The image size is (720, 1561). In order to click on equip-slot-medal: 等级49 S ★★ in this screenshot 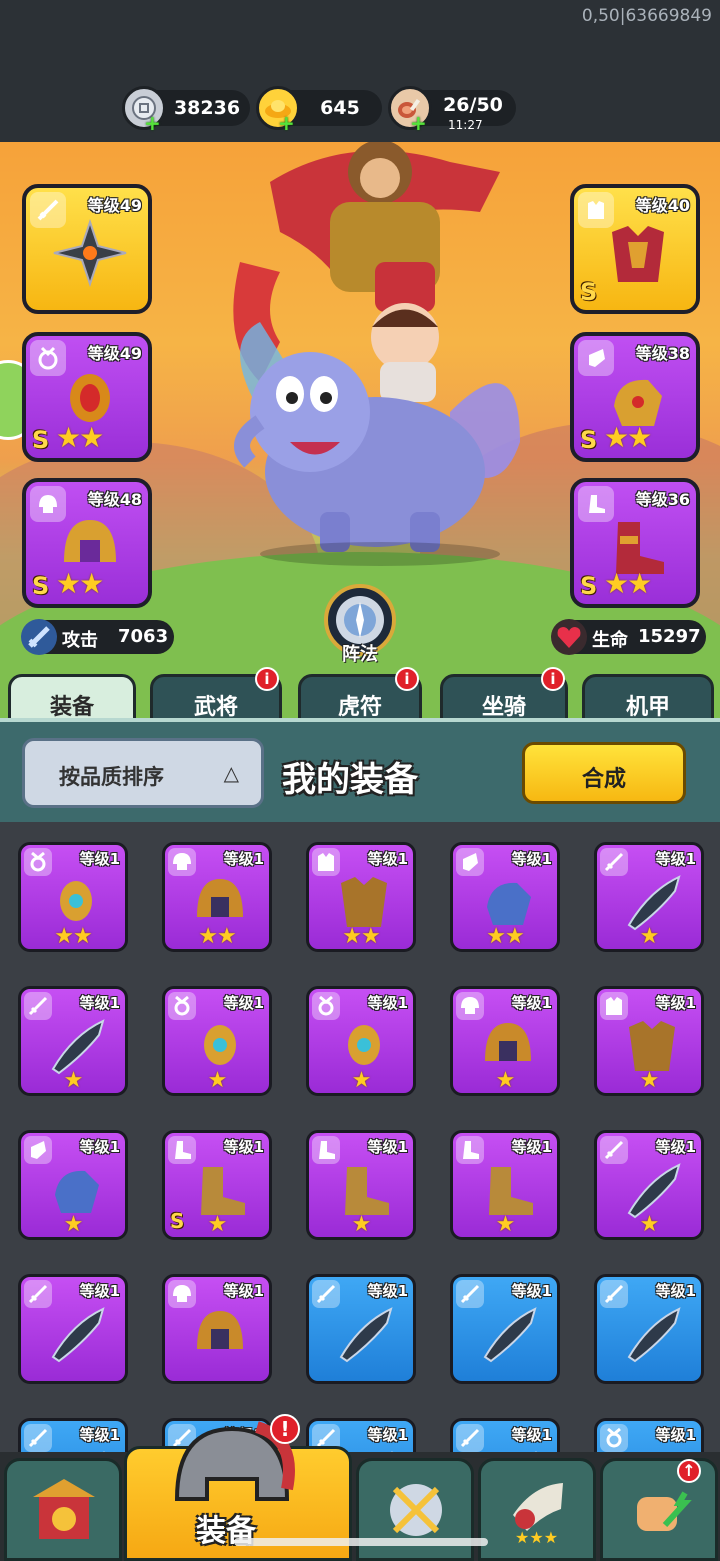, I will do `click(87, 397)`.